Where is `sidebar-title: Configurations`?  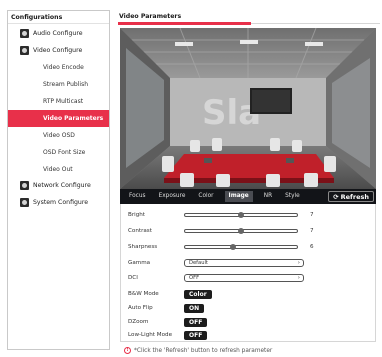
sidebar-title: Configurations is located at coordinates (58, 17).